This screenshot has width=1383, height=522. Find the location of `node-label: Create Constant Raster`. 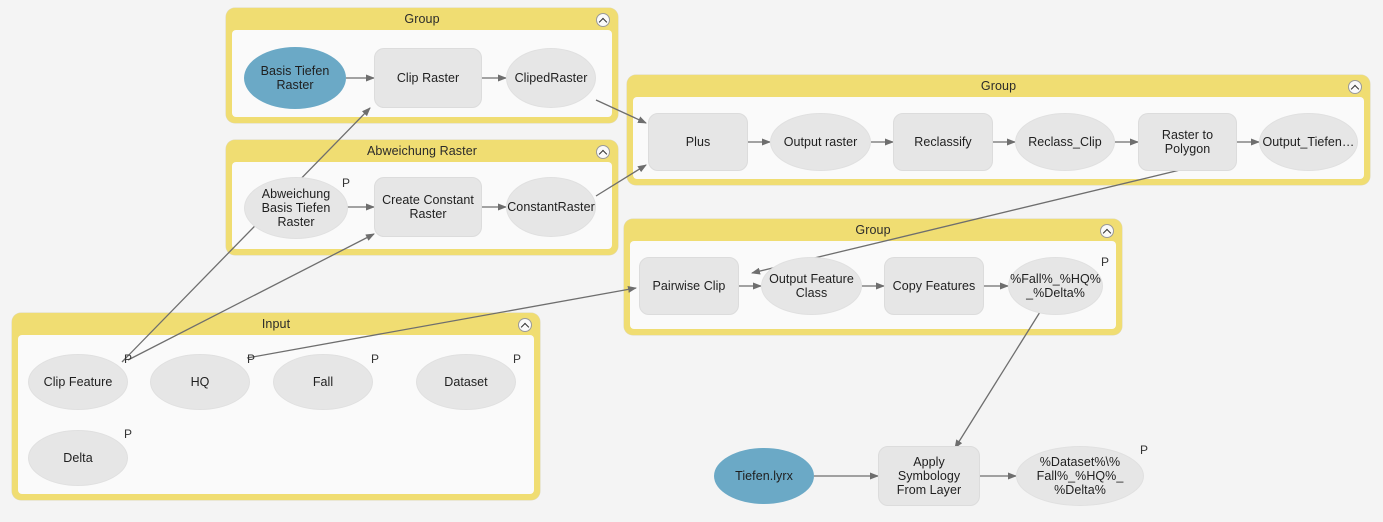

node-label: Create Constant Raster is located at coordinates (428, 207).